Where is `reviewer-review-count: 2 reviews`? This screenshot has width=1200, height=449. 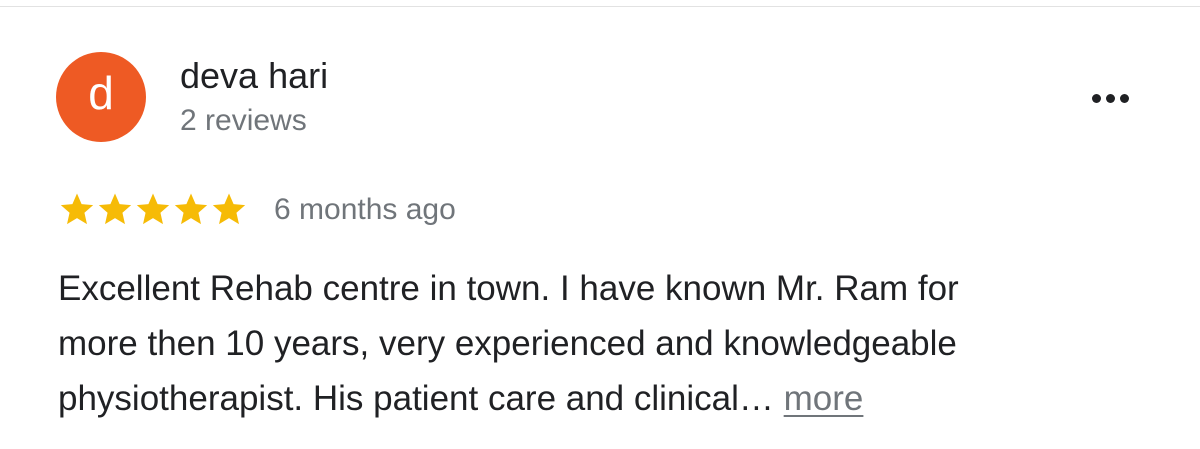
reviewer-review-count: 2 reviews is located at coordinates (243, 120).